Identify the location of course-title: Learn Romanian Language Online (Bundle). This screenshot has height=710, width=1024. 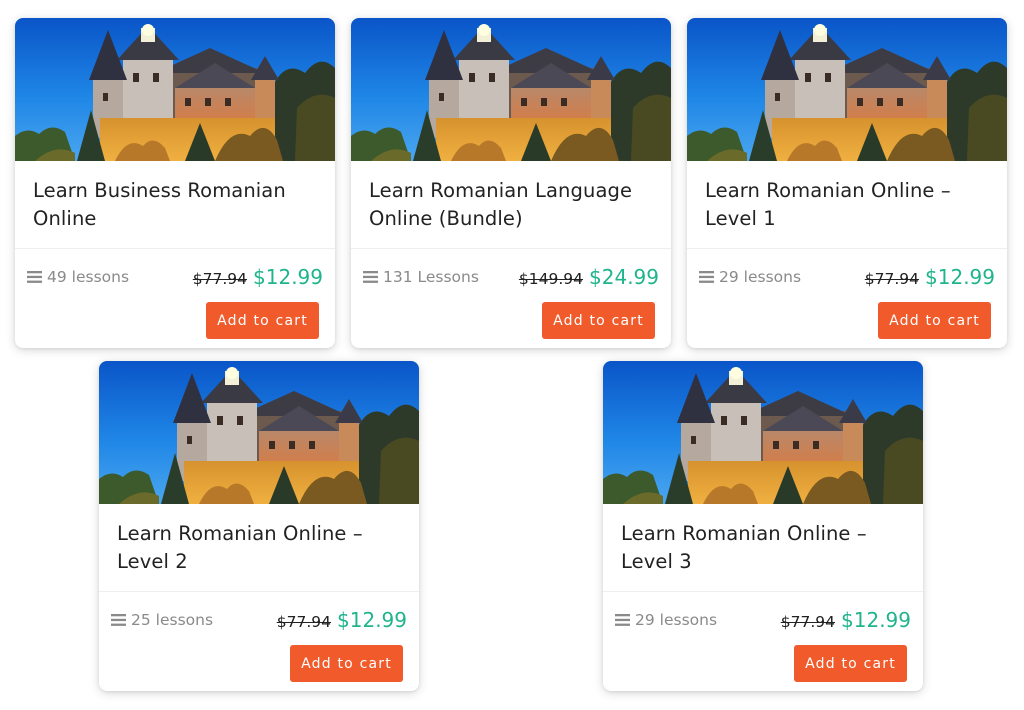
(511, 204).